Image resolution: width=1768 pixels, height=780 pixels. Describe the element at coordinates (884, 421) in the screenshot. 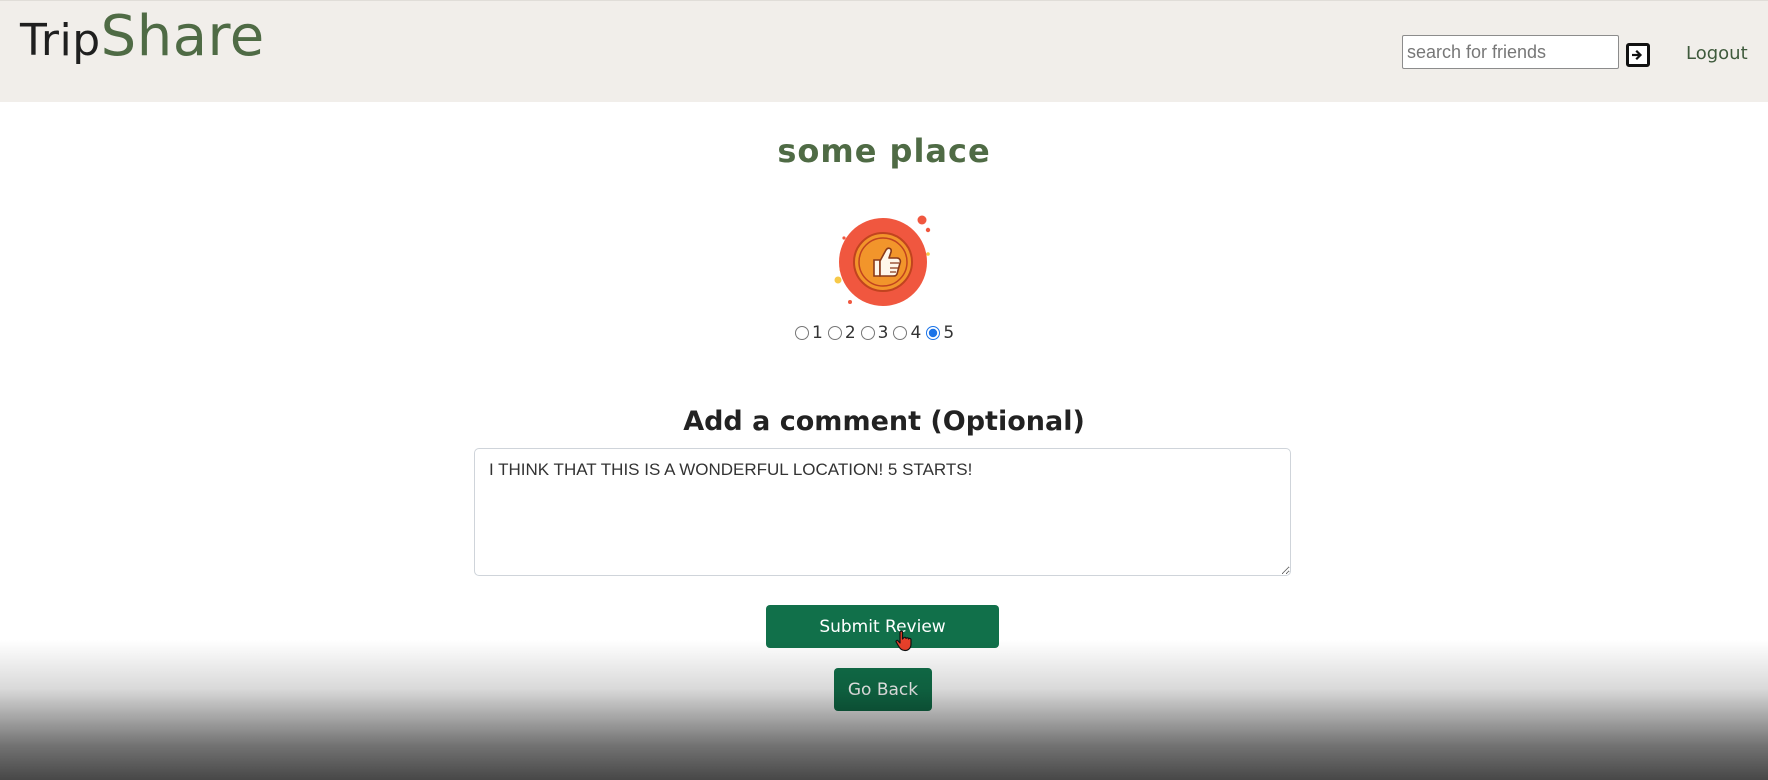

I see `comment-heading: Add a comment (Optional)` at that location.